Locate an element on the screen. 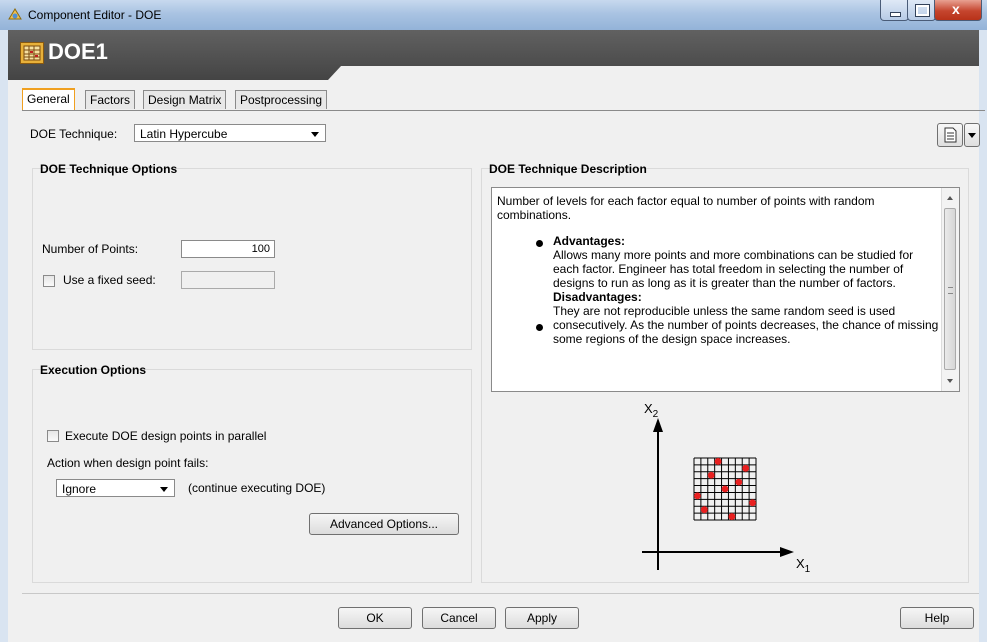  close-button: x is located at coordinates (958, 10).